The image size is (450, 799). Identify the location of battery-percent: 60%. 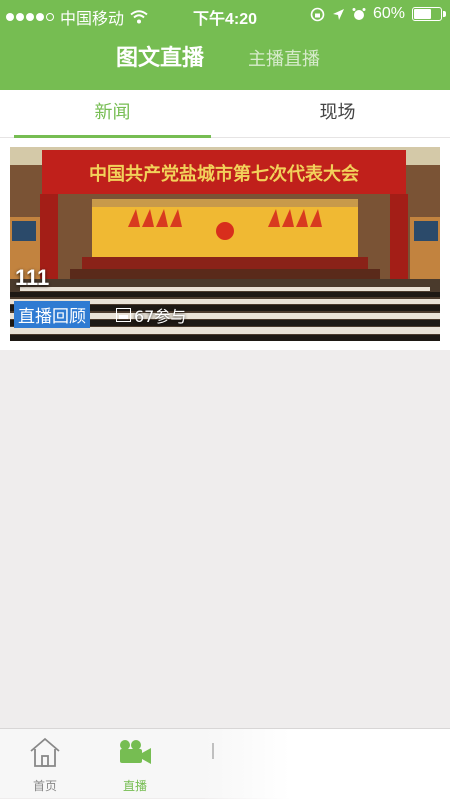
(388, 13).